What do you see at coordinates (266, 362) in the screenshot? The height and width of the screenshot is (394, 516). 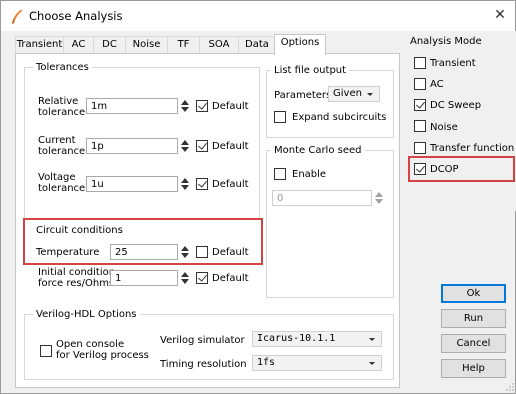 I see `timing-resolution-value: 1fs` at bounding box center [266, 362].